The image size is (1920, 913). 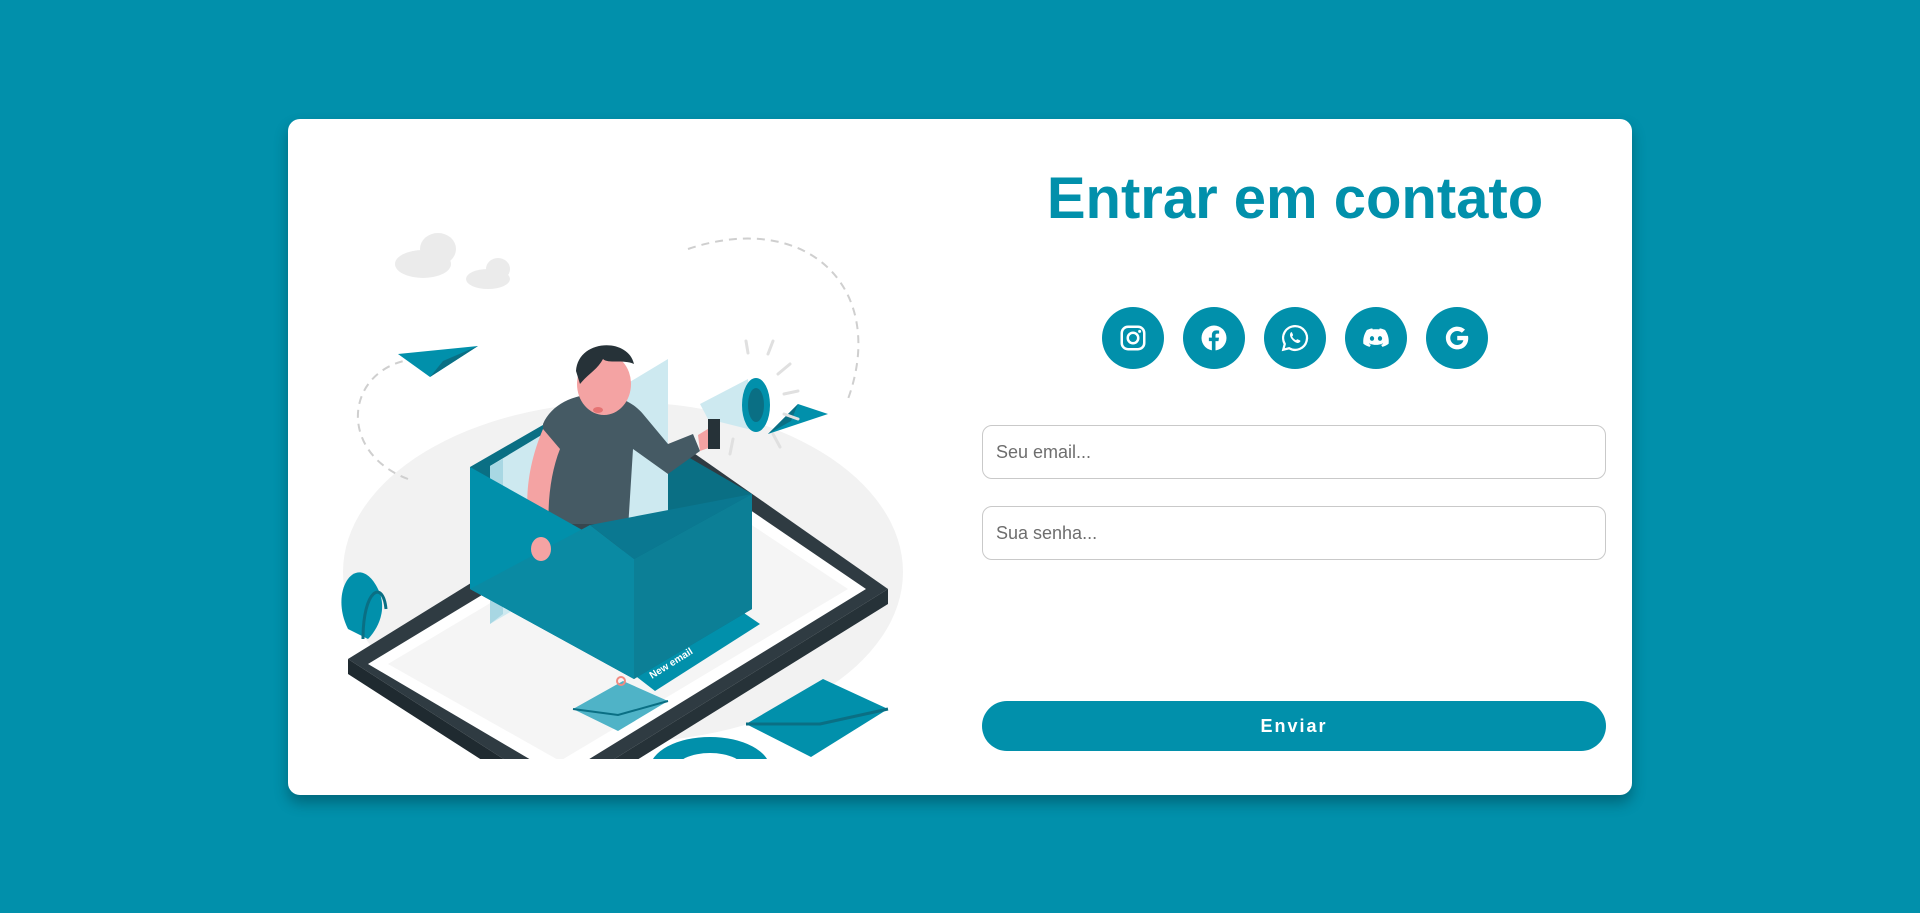 I want to click on google-button, so click(x=1457, y=338).